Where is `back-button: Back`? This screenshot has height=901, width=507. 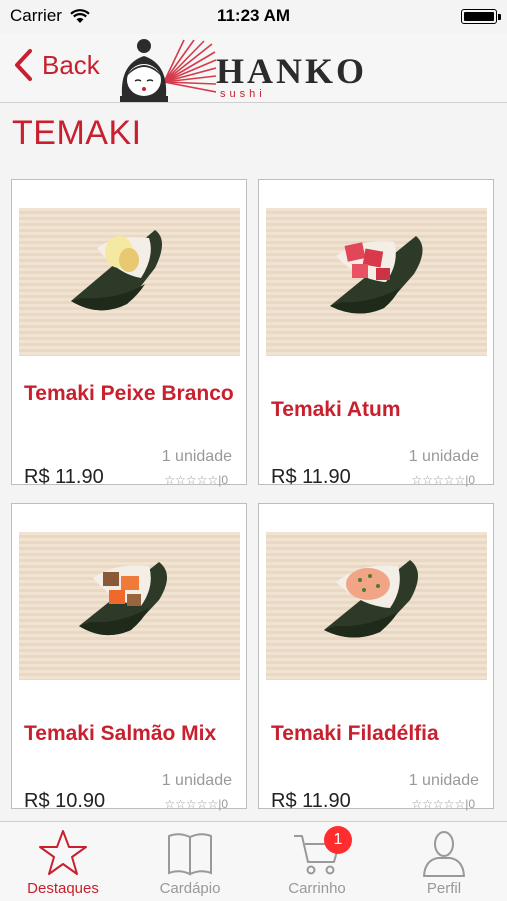
back-button: Back is located at coordinates (56, 65).